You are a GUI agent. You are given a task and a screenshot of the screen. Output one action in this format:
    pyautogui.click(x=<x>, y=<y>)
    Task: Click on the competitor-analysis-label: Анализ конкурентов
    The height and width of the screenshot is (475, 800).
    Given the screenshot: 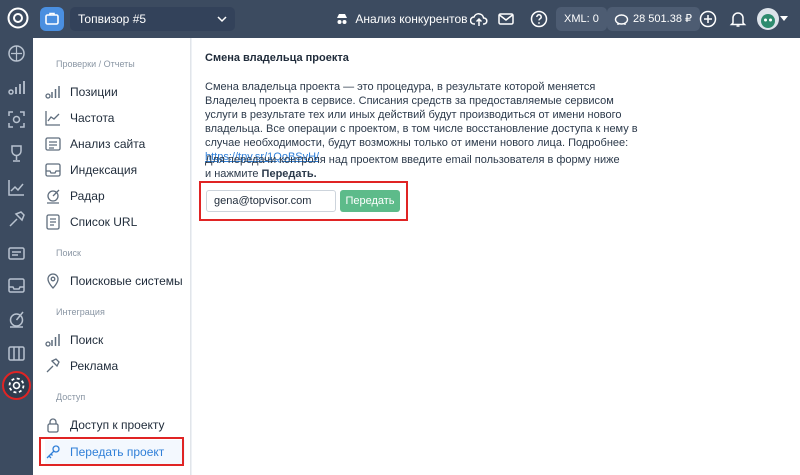 What is the action you would take?
    pyautogui.click(x=411, y=19)
    